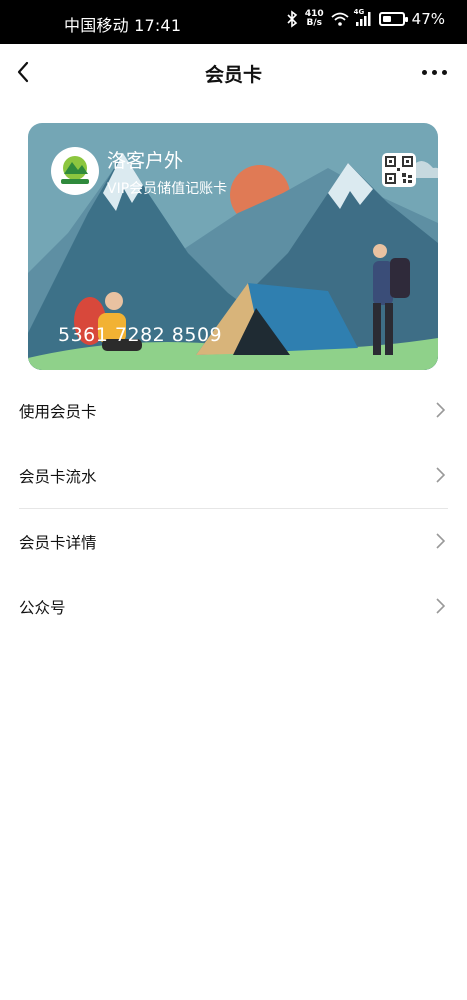  I want to click on net-speed: 410 B/s, so click(314, 19).